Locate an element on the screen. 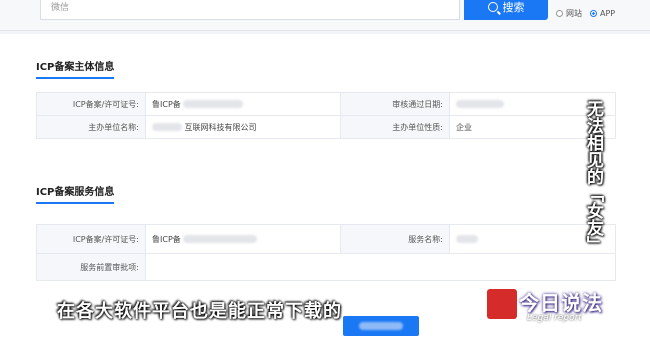 The height and width of the screenshot is (353, 650). search-button-label: 搜索 is located at coordinates (513, 7).